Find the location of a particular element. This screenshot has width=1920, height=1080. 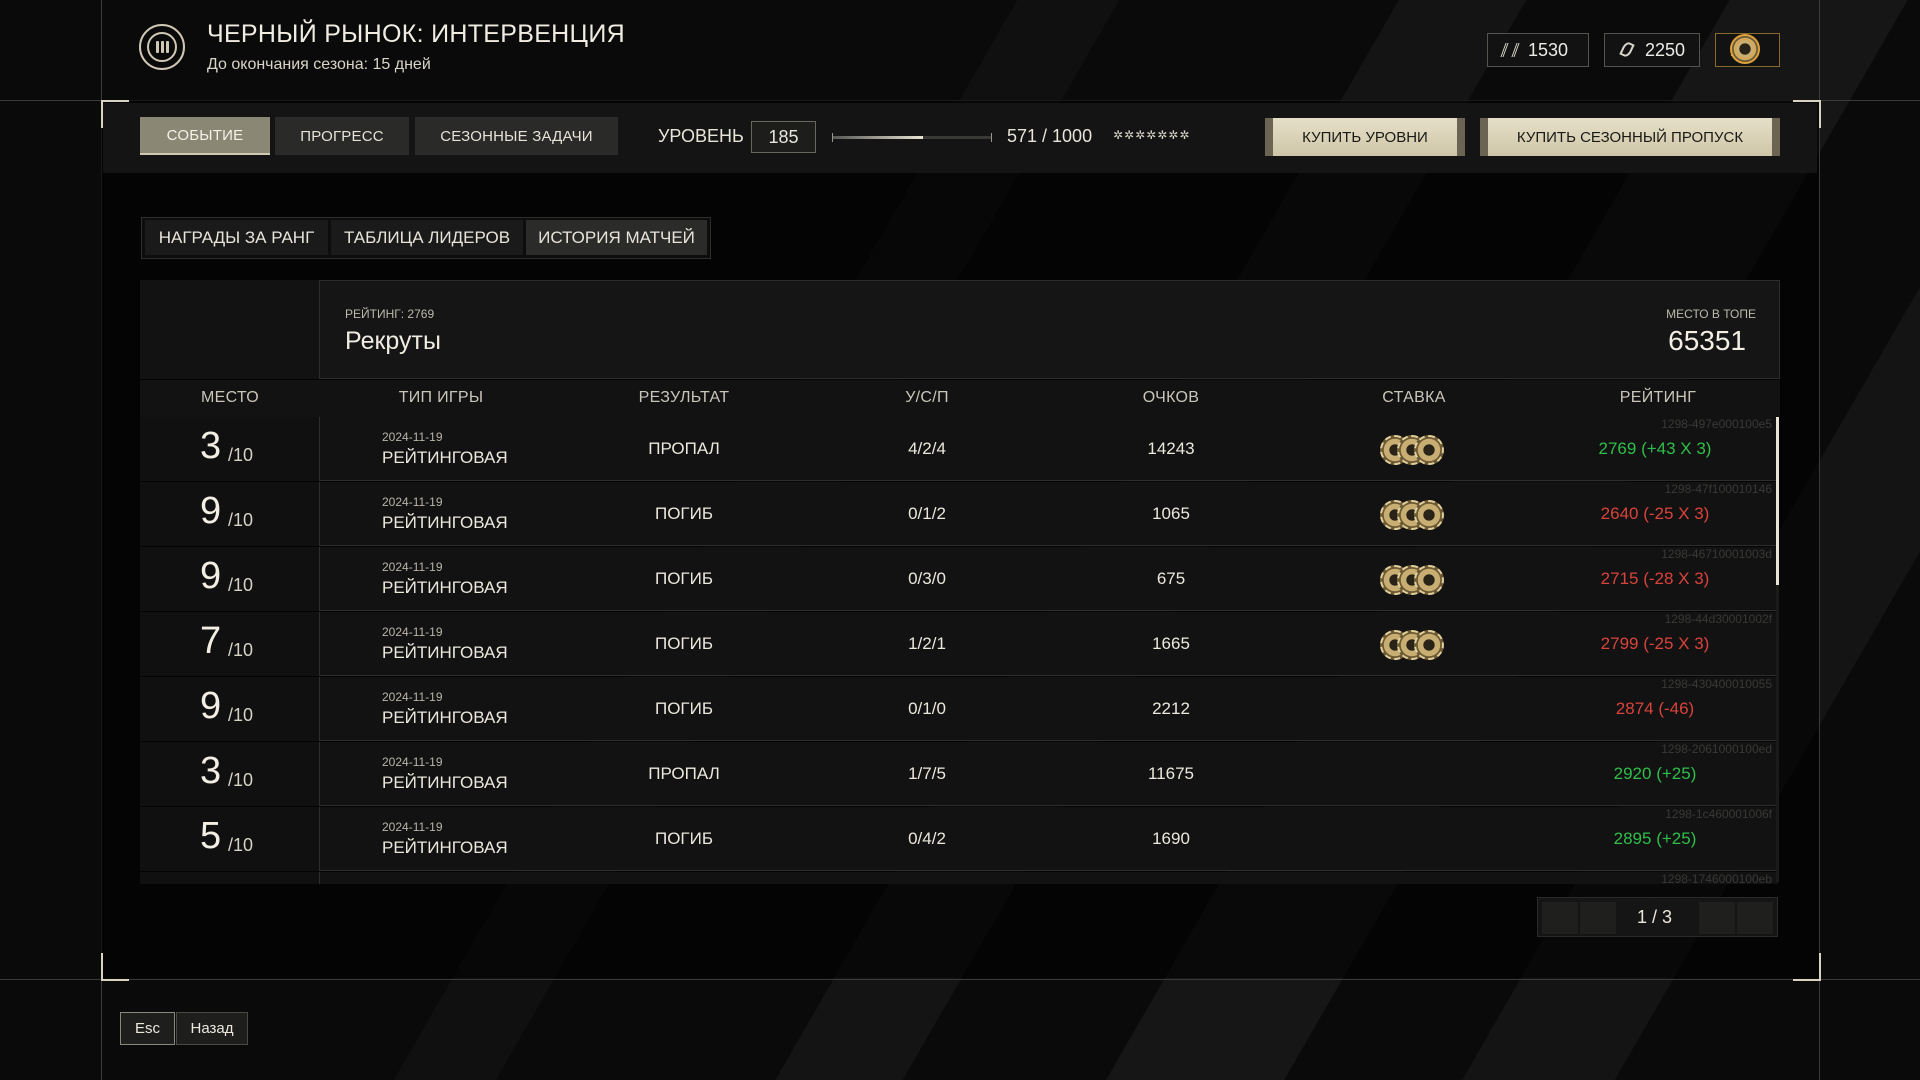

prev-page-button is located at coordinates (1598, 918).